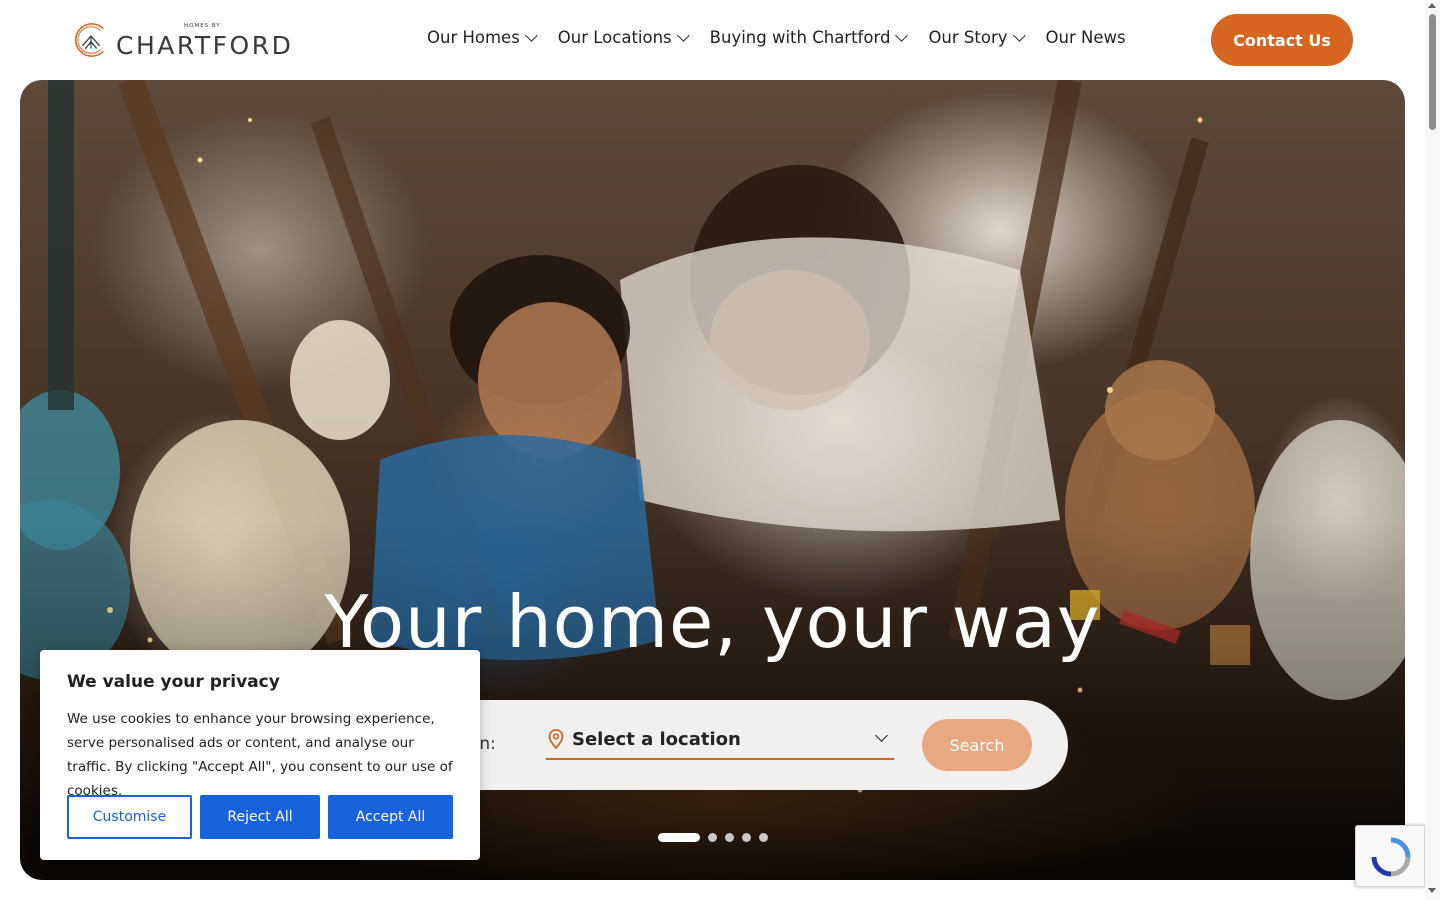  Describe the element at coordinates (205, 45) in the screenshot. I see `logo-wordmark: CHARTFORD` at that location.